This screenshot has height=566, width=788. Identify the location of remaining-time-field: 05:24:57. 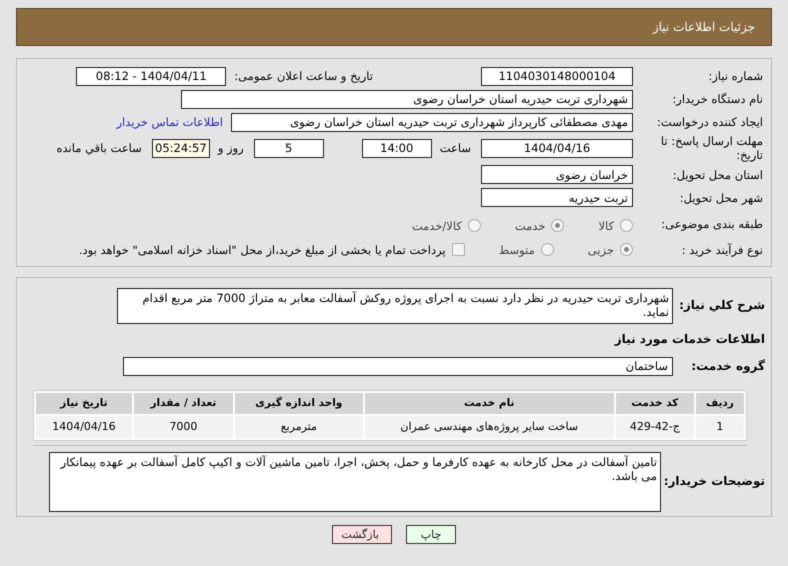
(181, 148).